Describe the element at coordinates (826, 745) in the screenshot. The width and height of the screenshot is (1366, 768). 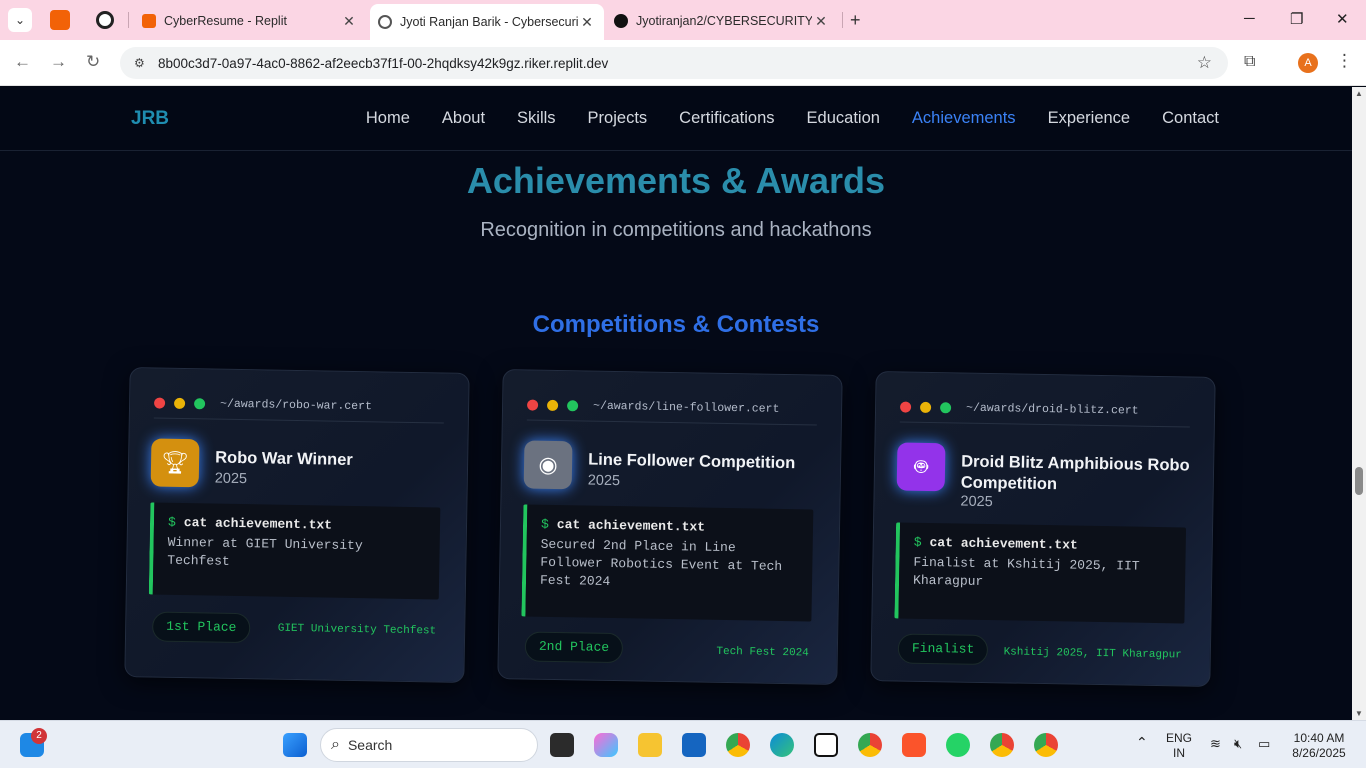
I see `notion-icon` at that location.